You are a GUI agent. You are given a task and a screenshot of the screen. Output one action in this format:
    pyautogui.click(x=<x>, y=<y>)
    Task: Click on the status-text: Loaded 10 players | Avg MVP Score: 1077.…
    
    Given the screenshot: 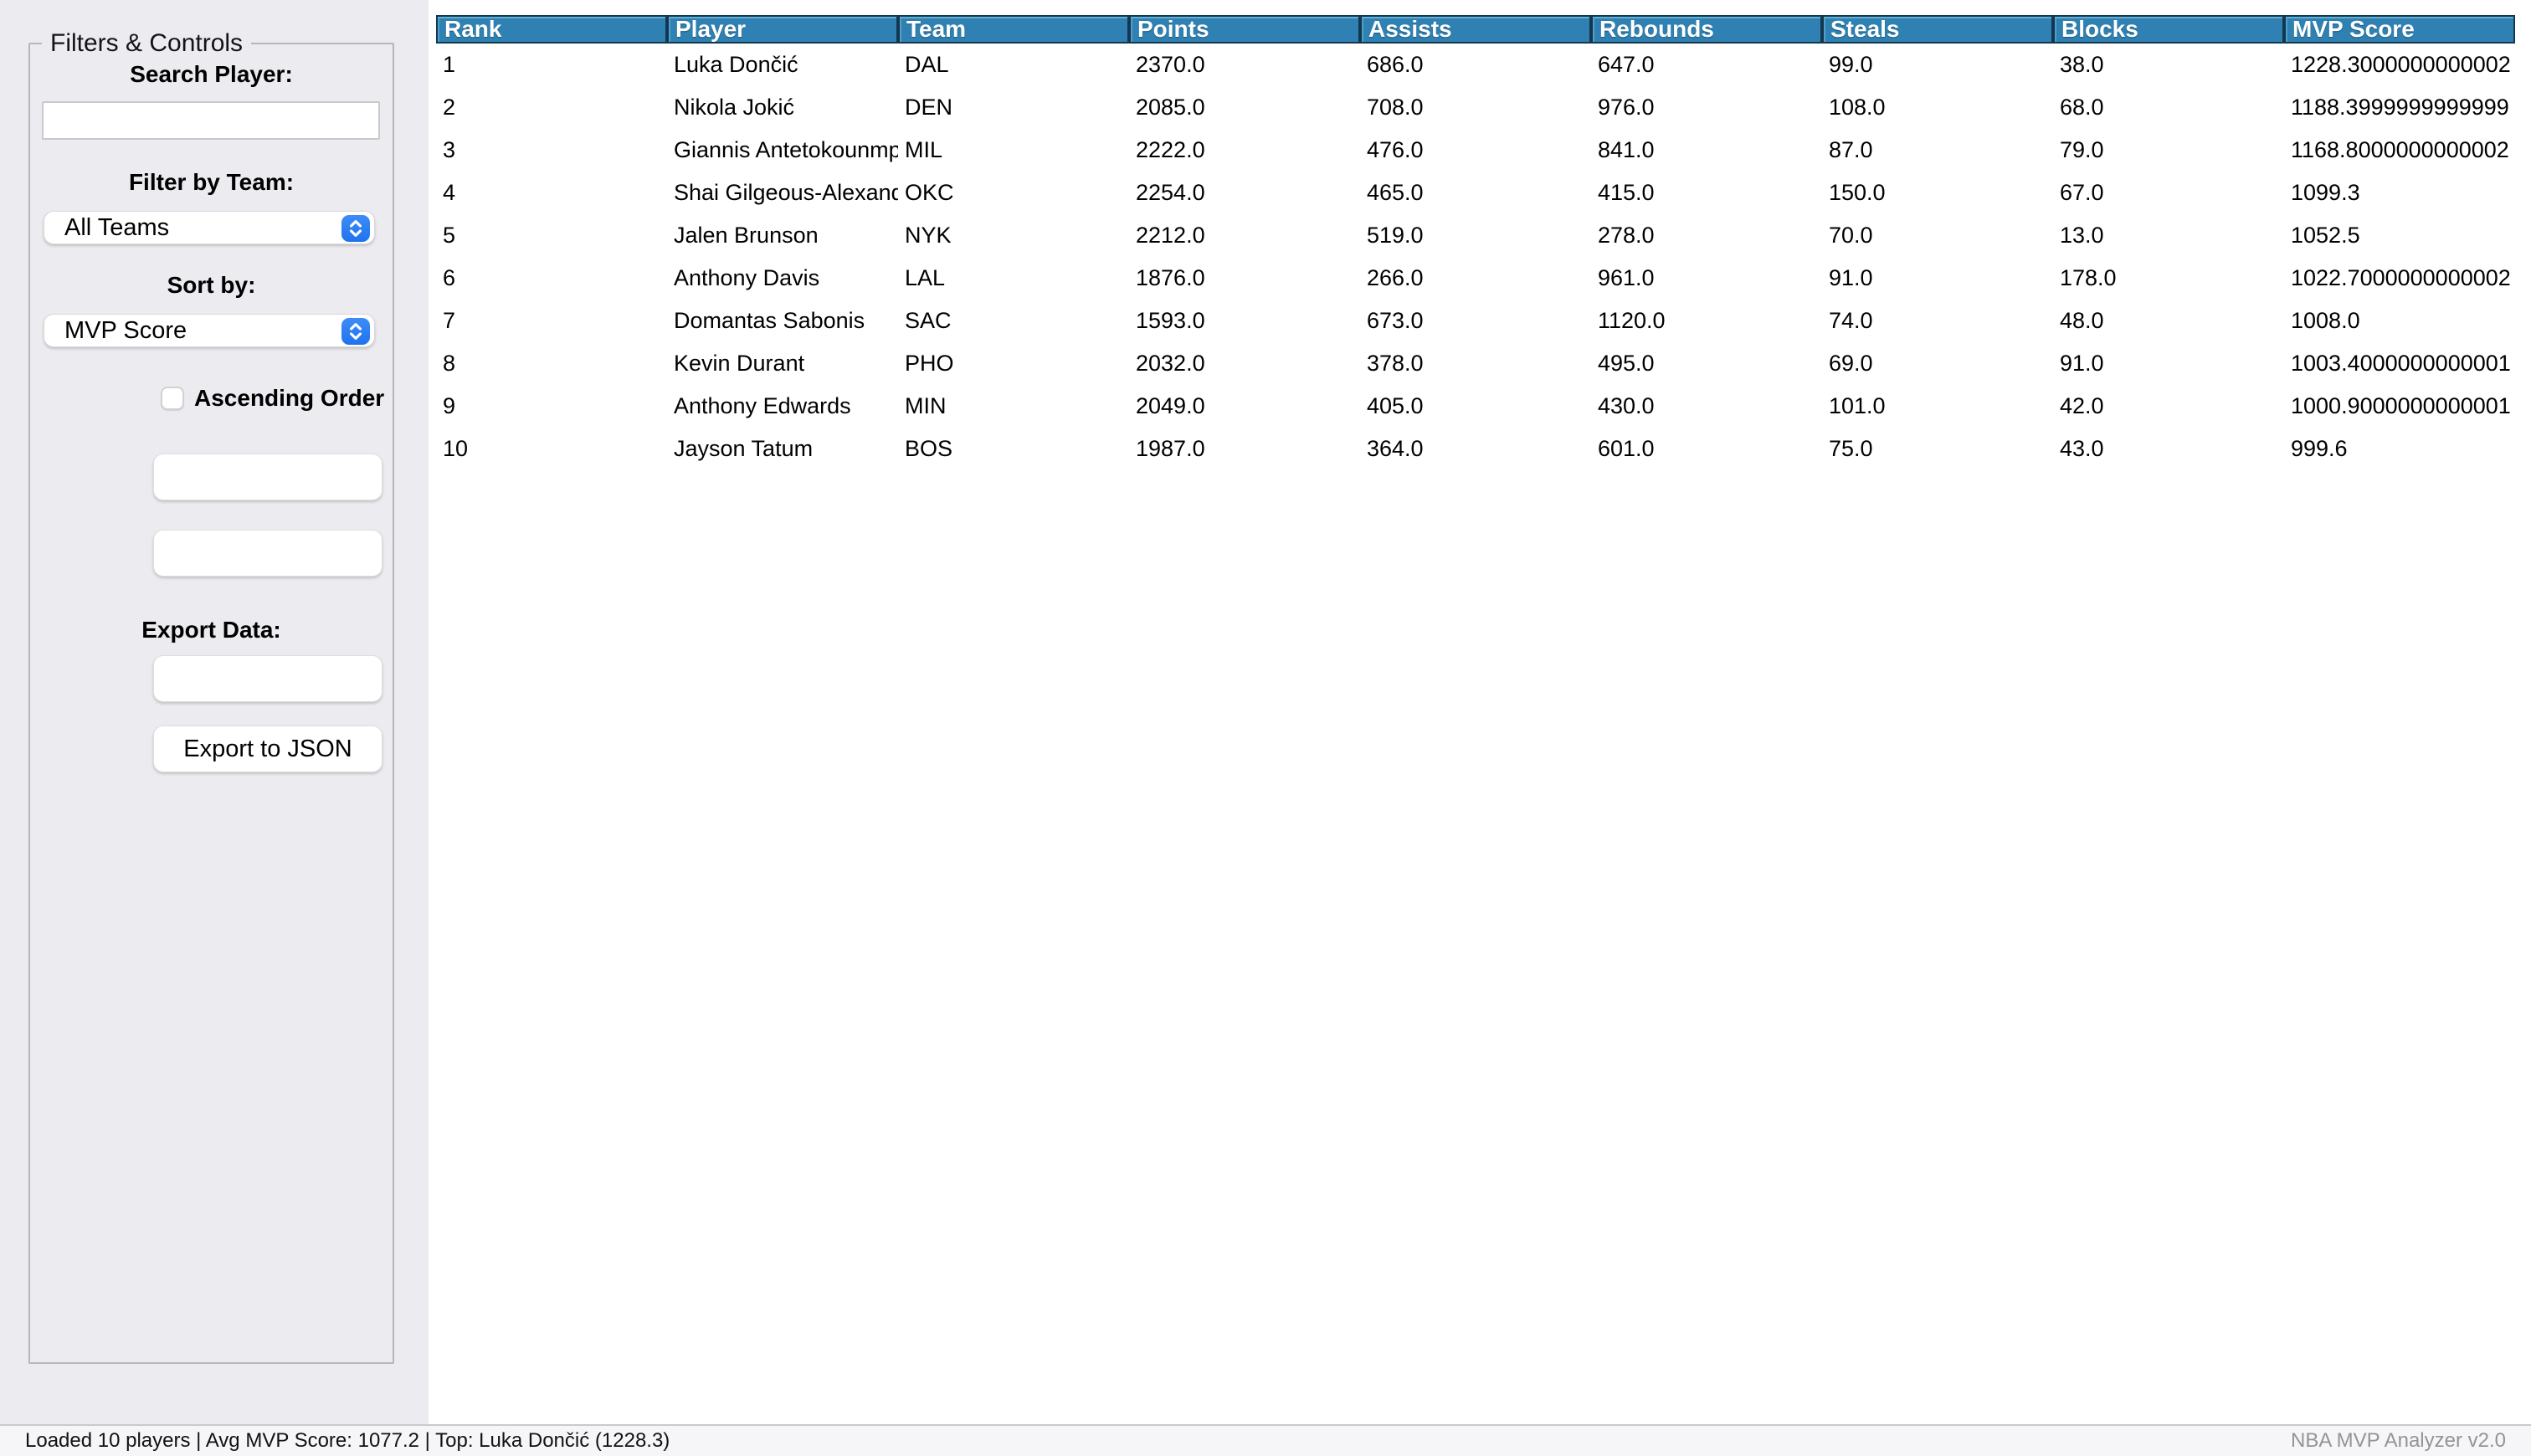 What is the action you would take?
    pyautogui.click(x=347, y=1440)
    